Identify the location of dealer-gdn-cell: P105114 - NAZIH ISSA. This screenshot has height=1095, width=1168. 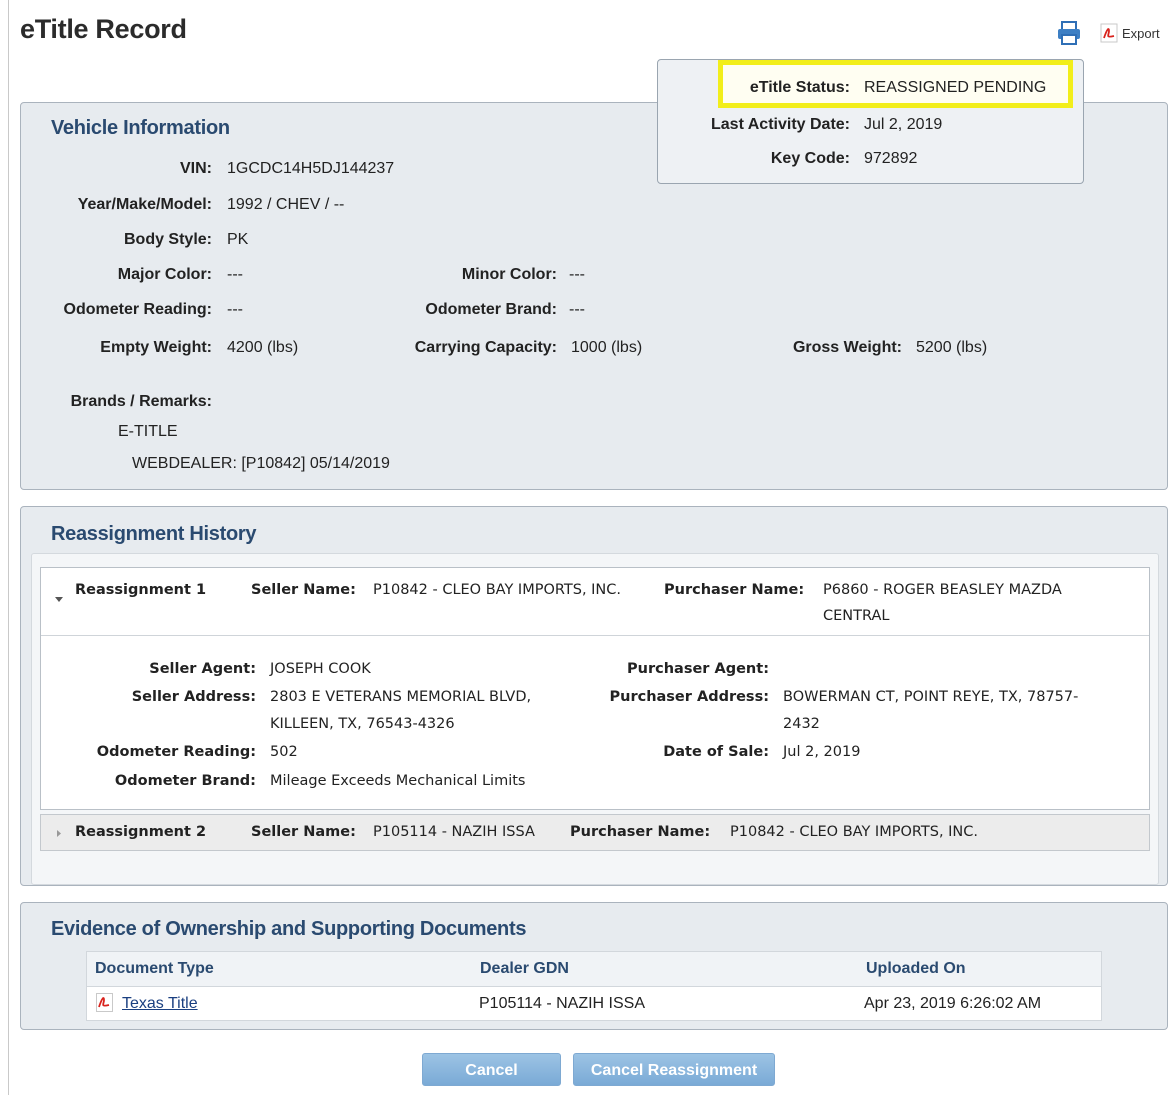
(562, 1003).